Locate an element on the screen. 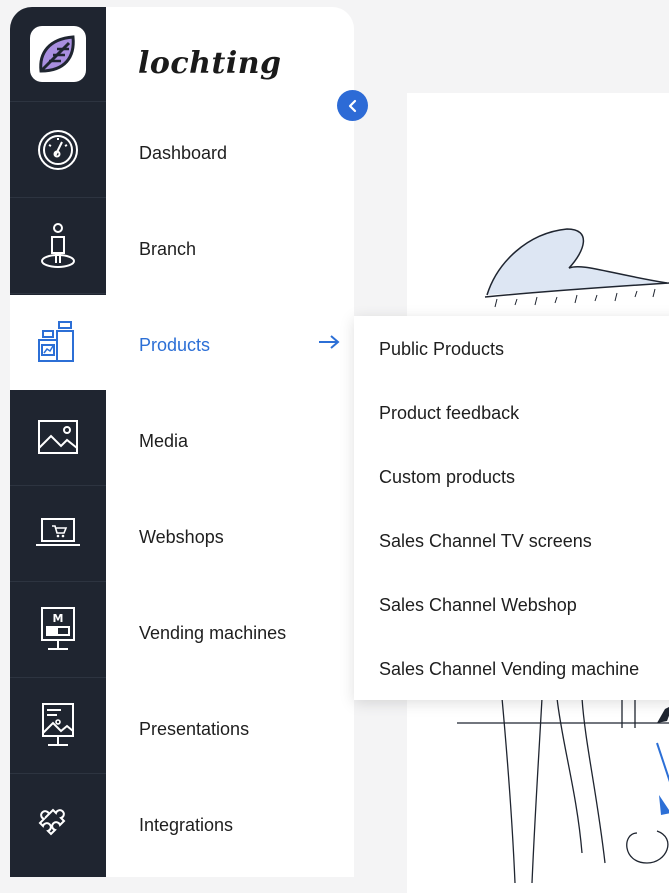  rail-item-webshops is located at coordinates (58, 534).